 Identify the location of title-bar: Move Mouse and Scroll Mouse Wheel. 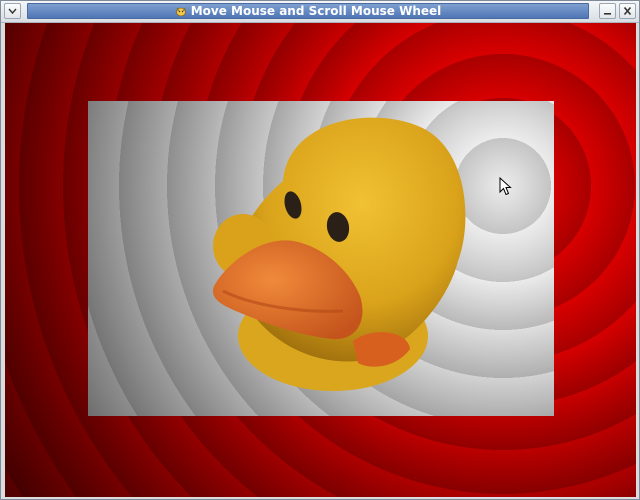
(320, 12).